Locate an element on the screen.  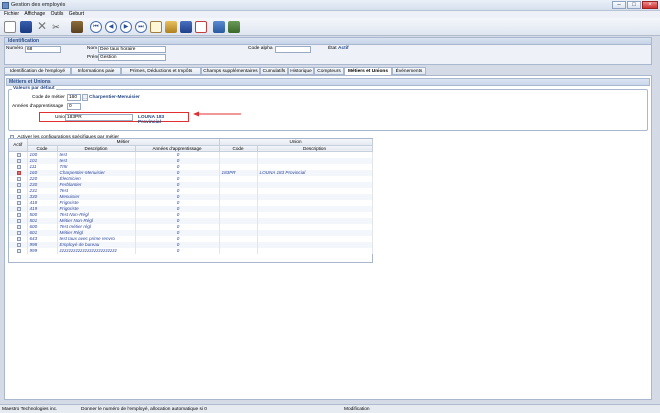
cell-ucode is located at coordinates (238, 250).